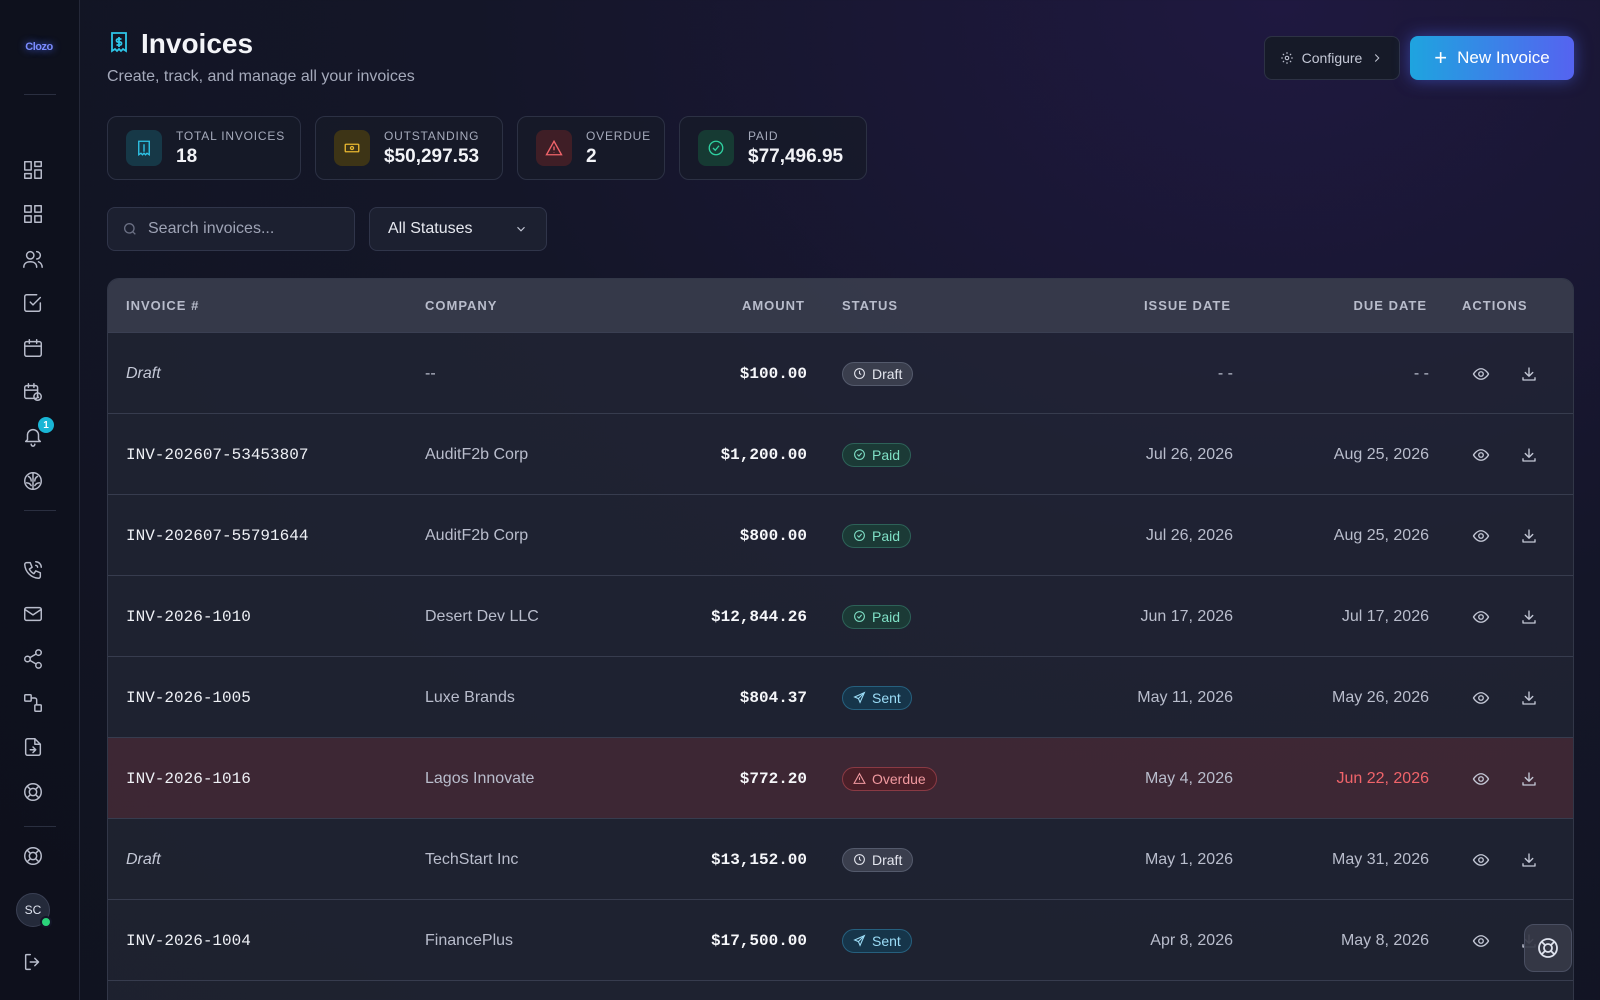 This screenshot has height=1000, width=1600. Describe the element at coordinates (33, 214) in the screenshot. I see `widgets-icon` at that location.